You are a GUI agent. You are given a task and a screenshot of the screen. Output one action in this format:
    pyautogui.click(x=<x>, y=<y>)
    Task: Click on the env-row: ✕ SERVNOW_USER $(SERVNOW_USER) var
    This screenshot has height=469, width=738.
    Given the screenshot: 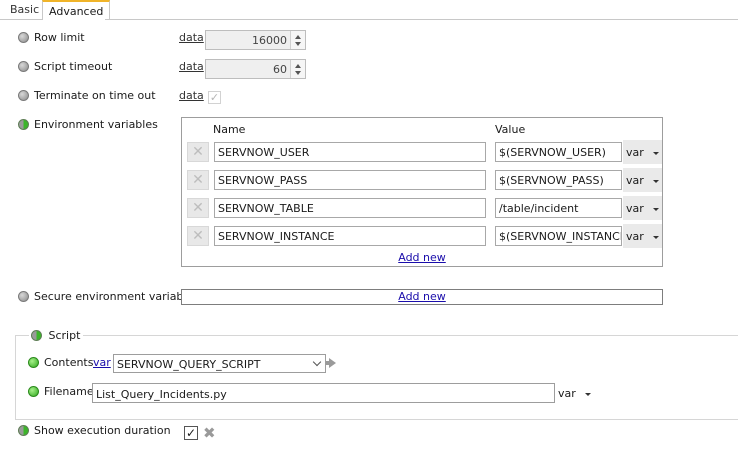 What is the action you would take?
    pyautogui.click(x=424, y=152)
    